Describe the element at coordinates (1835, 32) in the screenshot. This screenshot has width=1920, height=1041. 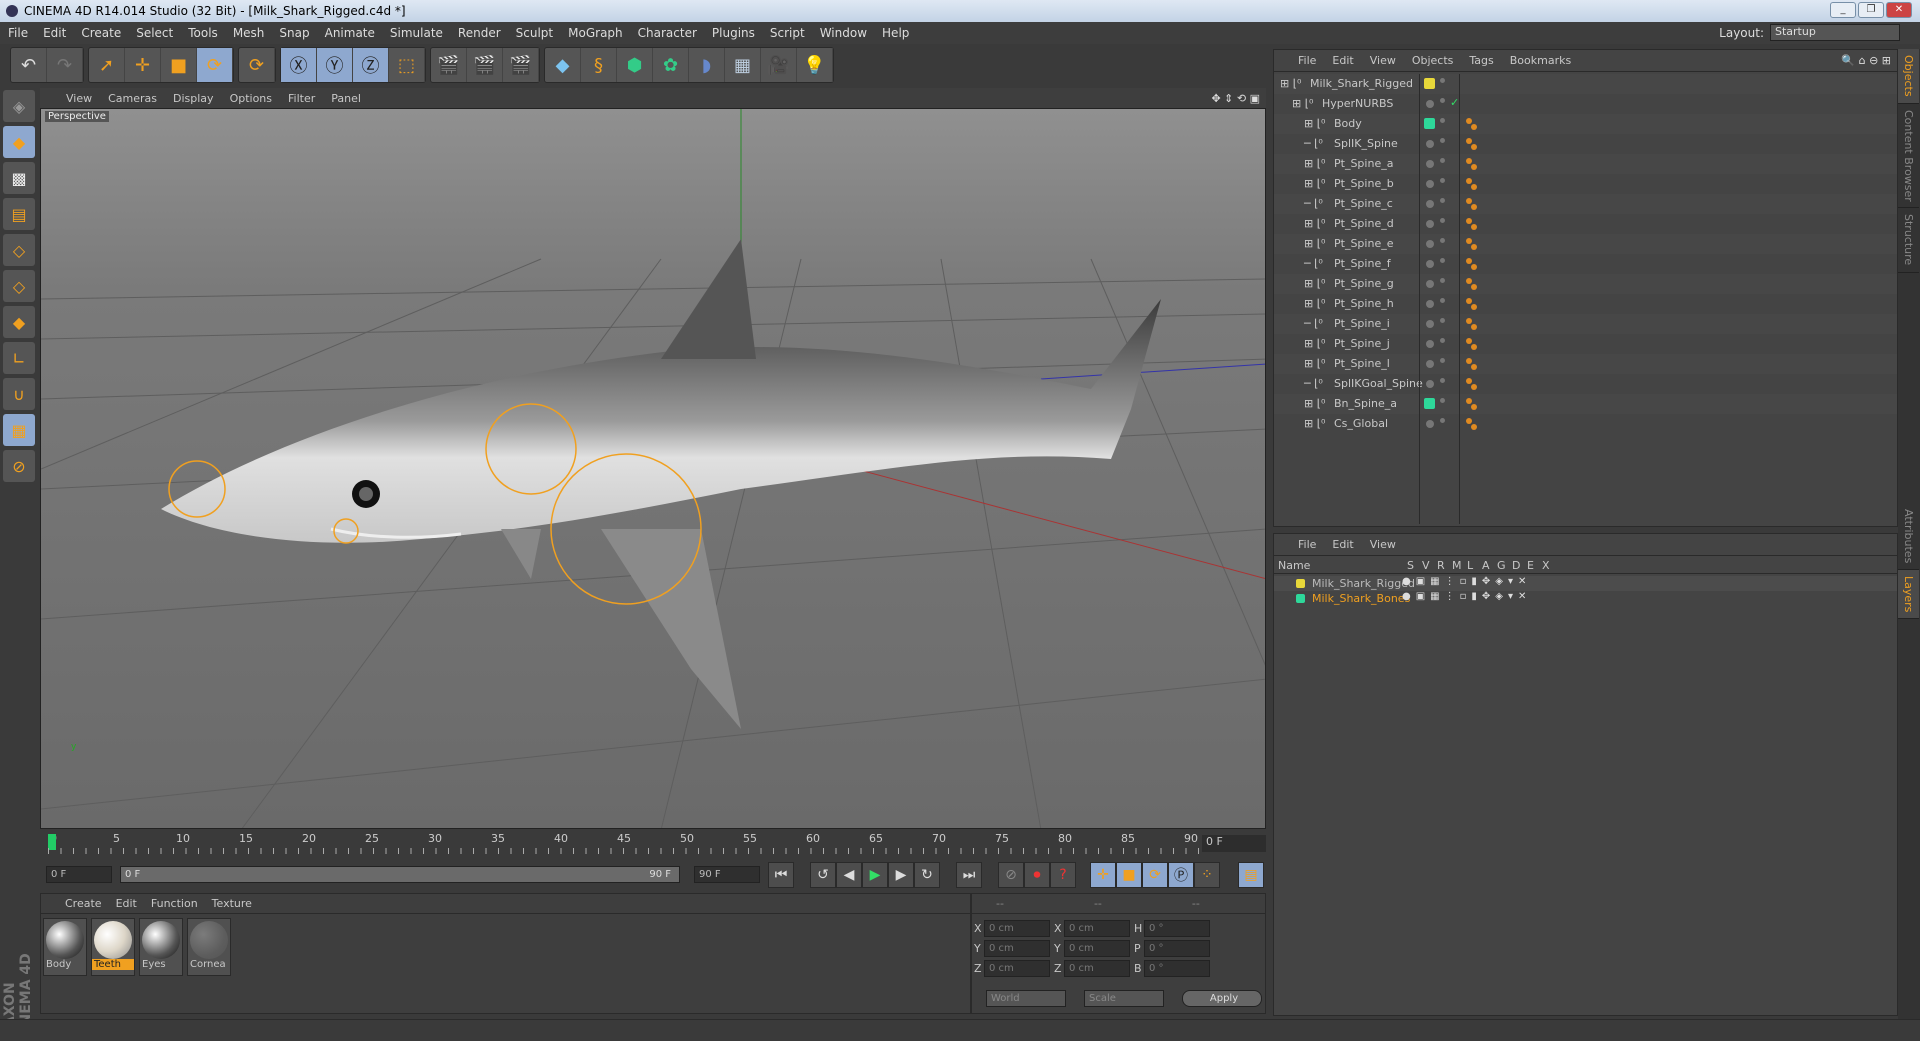
I see `layout-dropdown: Startup` at that location.